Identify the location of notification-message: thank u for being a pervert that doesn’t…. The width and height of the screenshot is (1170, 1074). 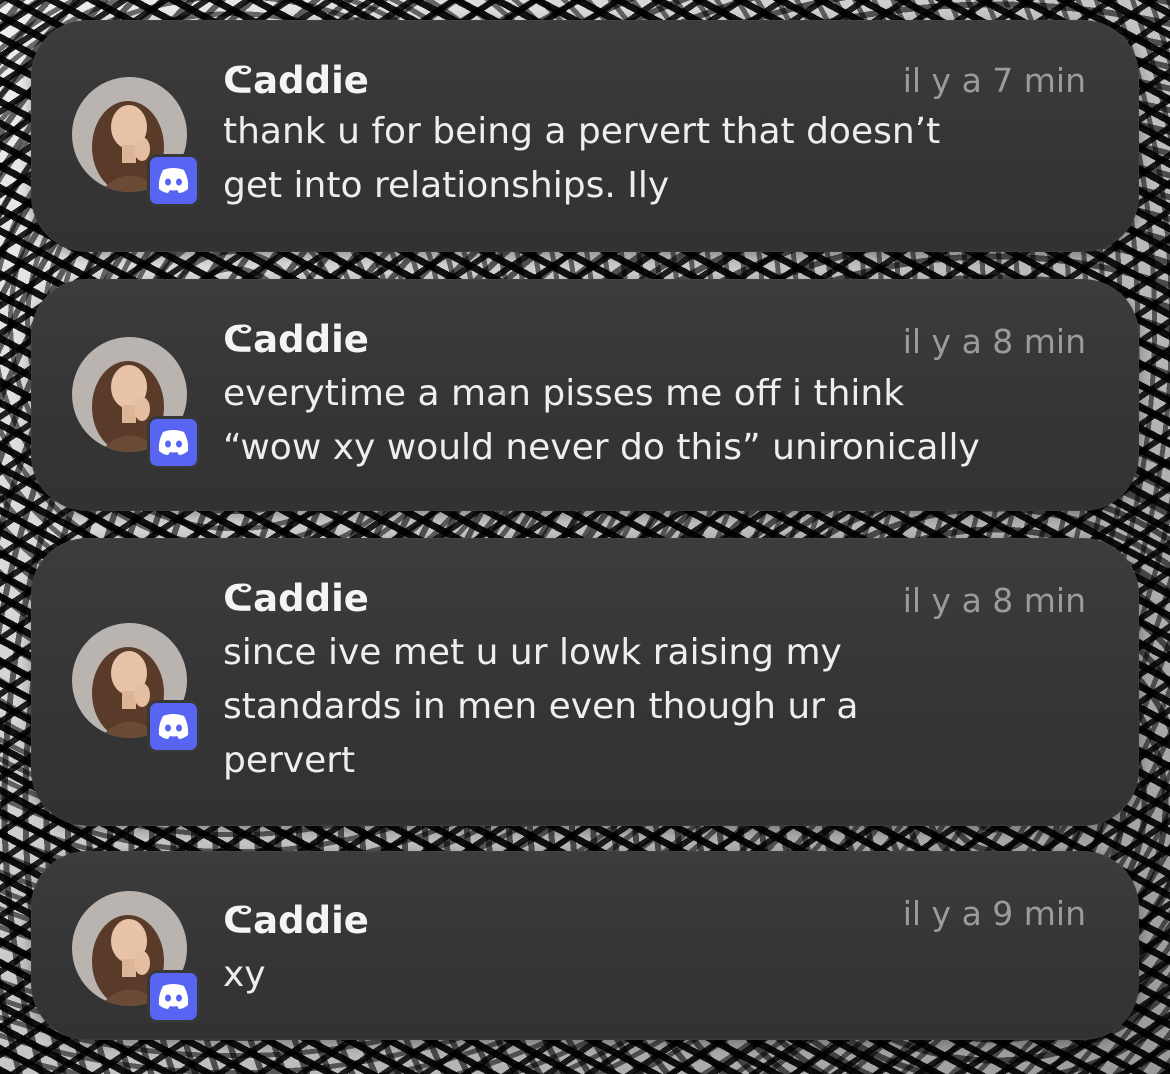
(582, 158).